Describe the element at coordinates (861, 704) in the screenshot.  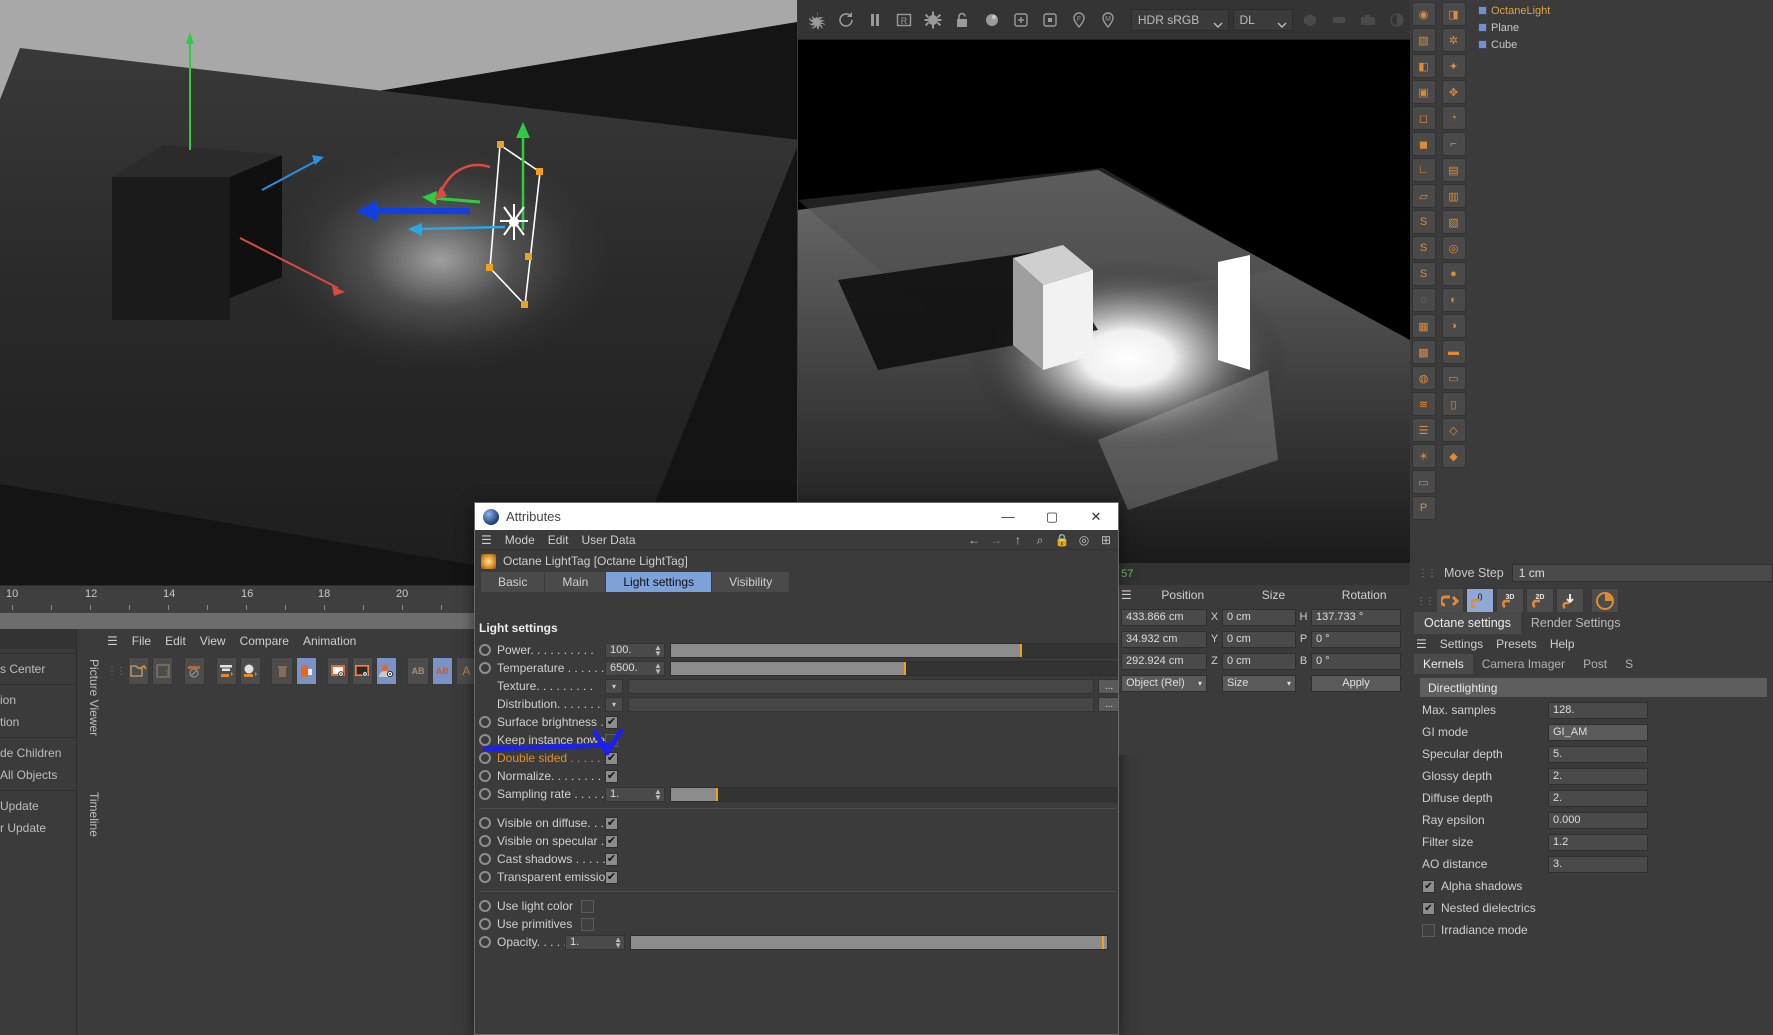
I see `field-distribution` at that location.